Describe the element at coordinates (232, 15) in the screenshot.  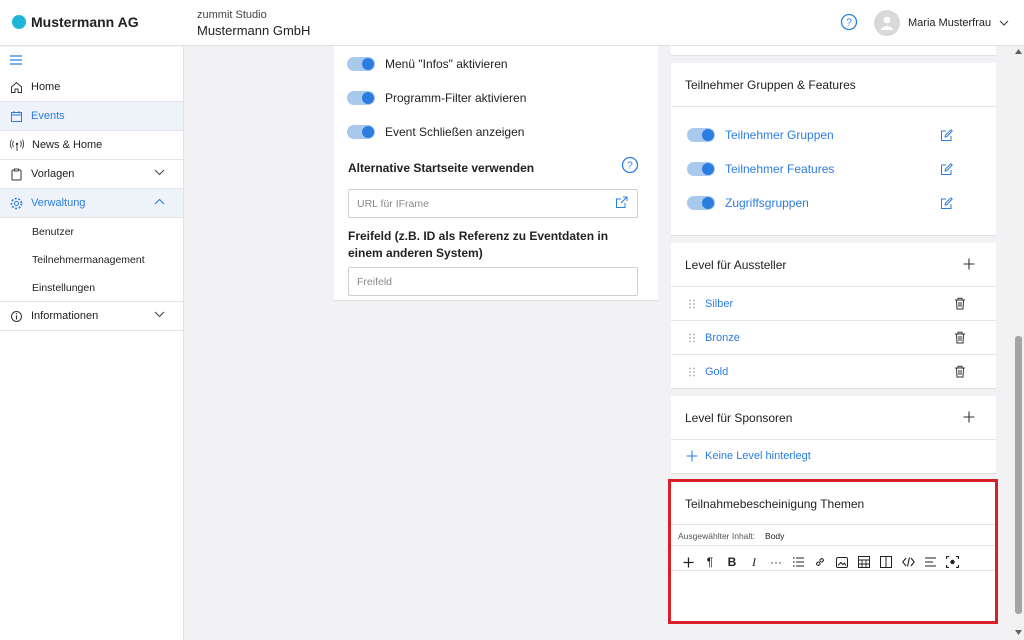
I see `studio-label: zummit Studio` at that location.